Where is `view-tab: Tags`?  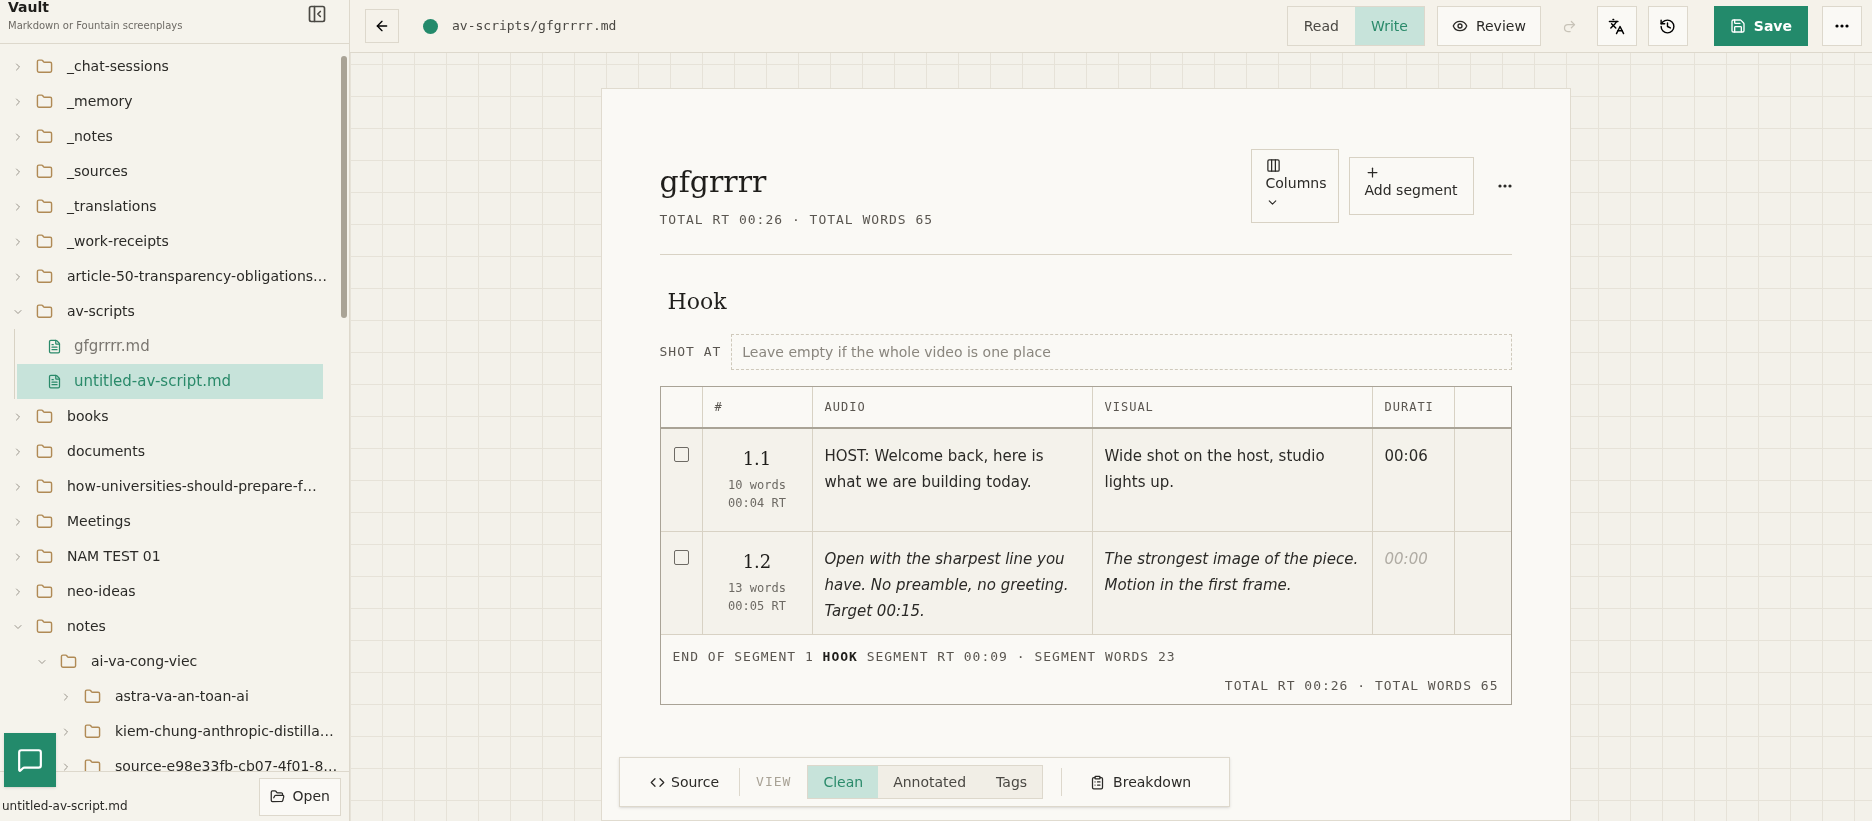
view-tab: Tags is located at coordinates (1012, 782).